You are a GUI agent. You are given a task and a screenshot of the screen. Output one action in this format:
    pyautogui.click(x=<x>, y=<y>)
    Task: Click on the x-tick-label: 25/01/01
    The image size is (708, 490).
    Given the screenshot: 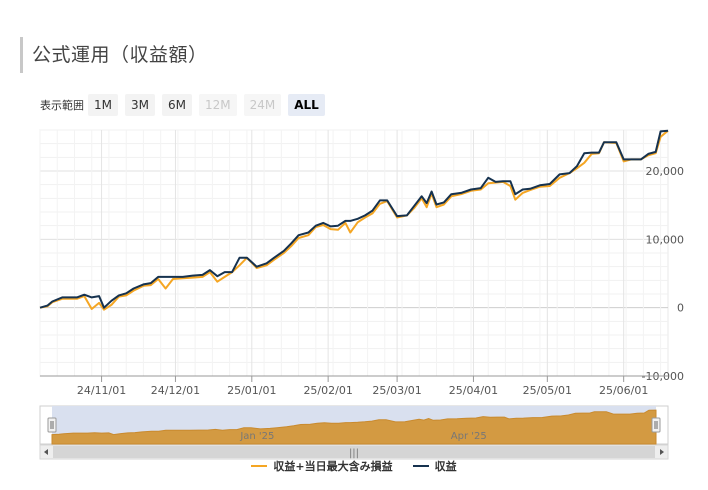 What is the action you would take?
    pyautogui.click(x=251, y=390)
    